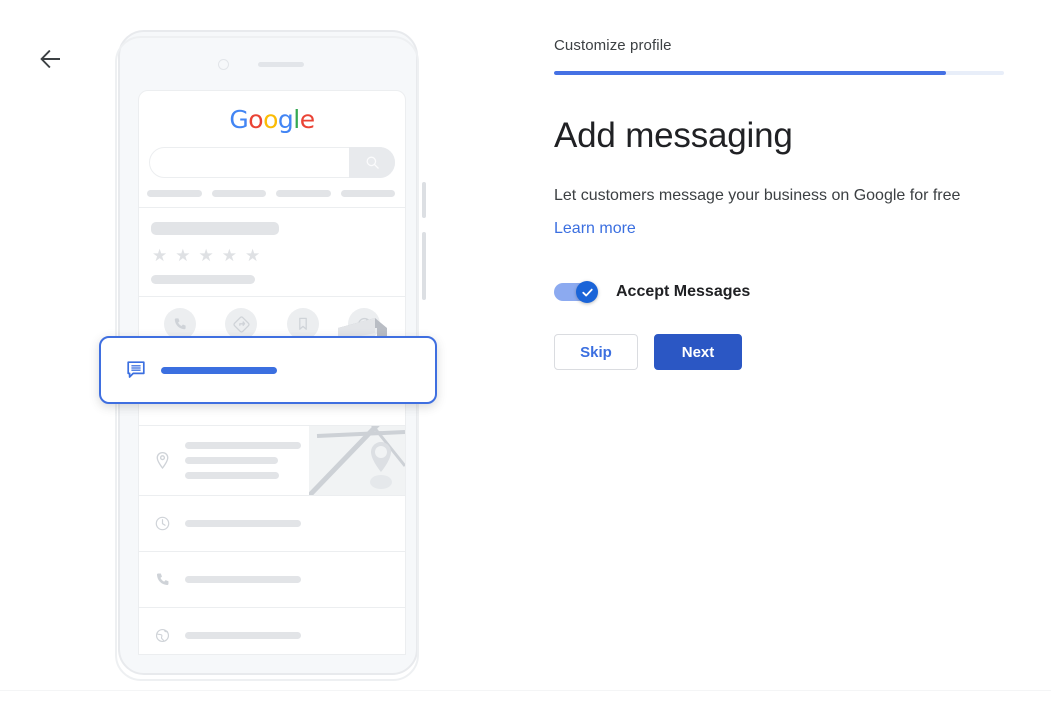 The width and height of the screenshot is (1051, 704). Describe the element at coordinates (750, 73) in the screenshot. I see `progress-bar-fill` at that location.